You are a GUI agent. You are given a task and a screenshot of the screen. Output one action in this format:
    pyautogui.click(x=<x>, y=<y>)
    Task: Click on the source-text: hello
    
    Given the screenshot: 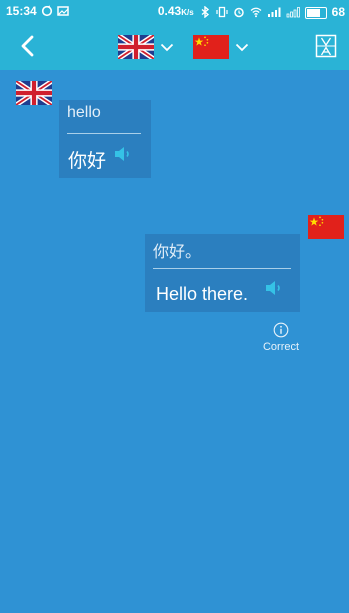 What is the action you would take?
    pyautogui.click(x=84, y=112)
    